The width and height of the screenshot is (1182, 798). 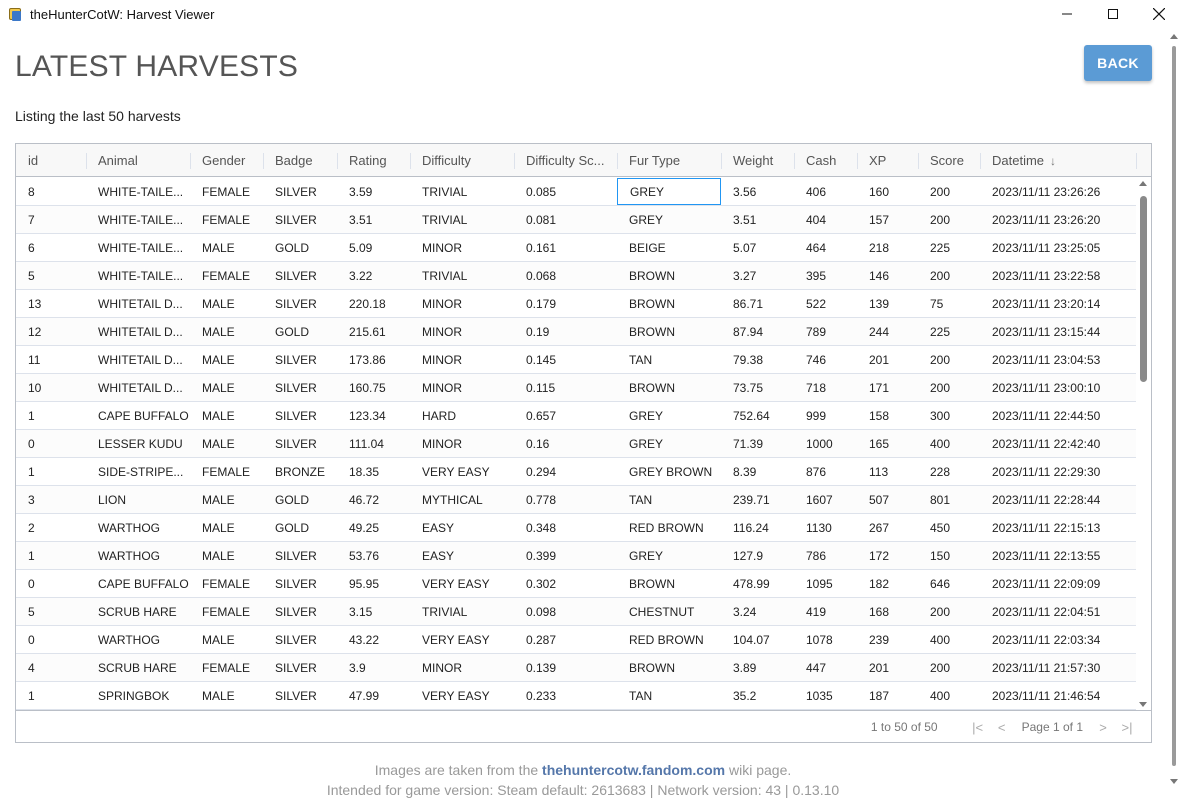 I want to click on cell-datetime: 2023/11/11 23:20:14, so click(x=1058, y=303).